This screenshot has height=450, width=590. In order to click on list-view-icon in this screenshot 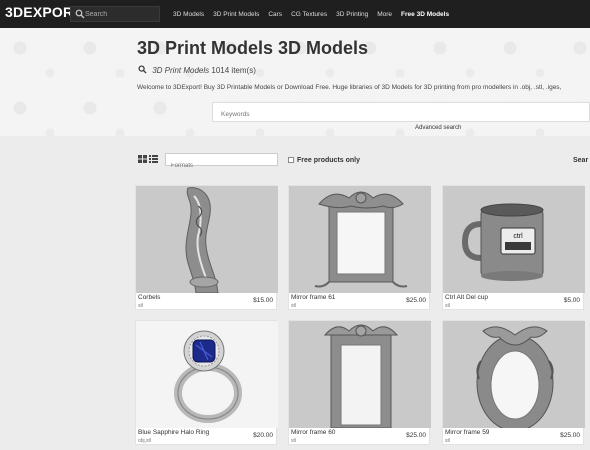, I will do `click(153, 159)`.